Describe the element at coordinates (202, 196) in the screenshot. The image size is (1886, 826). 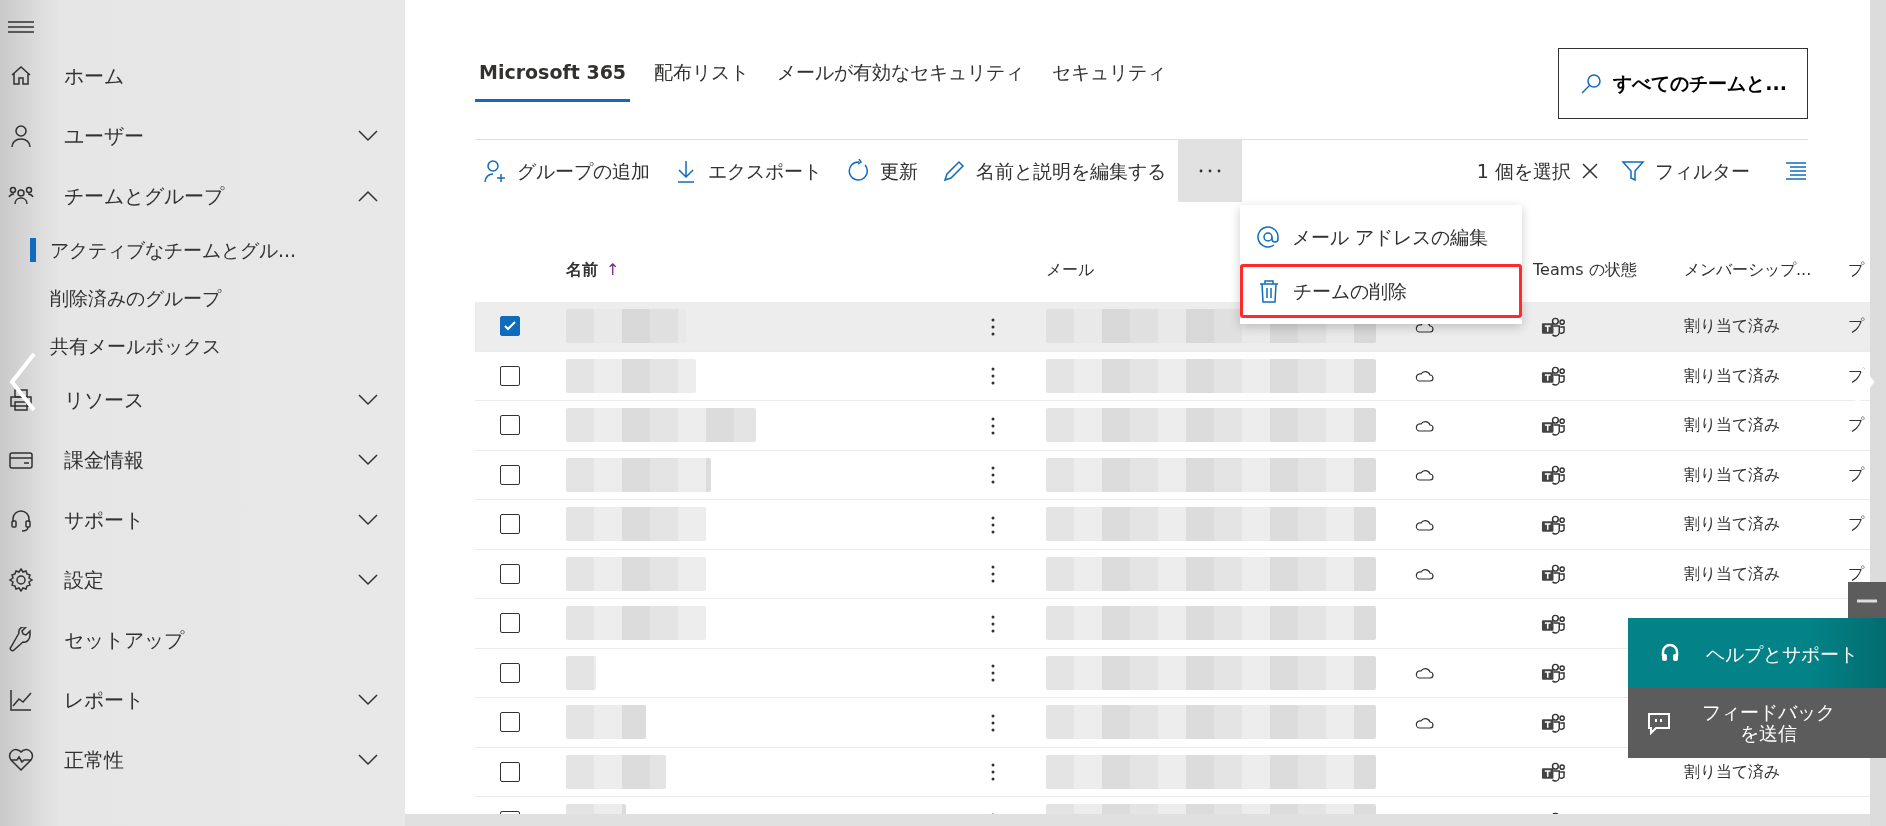
I see `sidebar-item: チームとグループ` at that location.